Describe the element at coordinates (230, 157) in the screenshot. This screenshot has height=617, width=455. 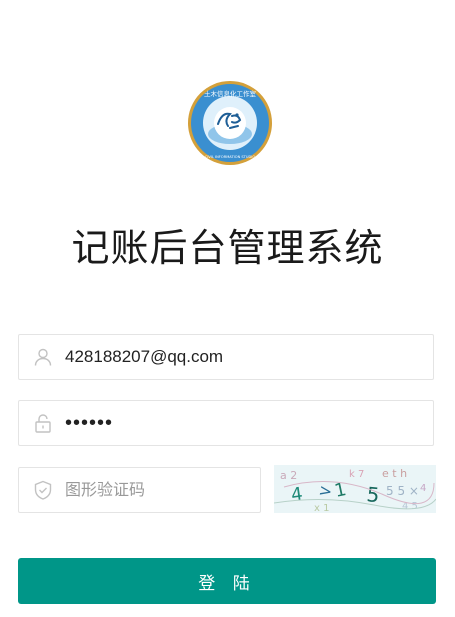
I see `logo-subtext: CIVIL INFORMATION STUDIO` at that location.